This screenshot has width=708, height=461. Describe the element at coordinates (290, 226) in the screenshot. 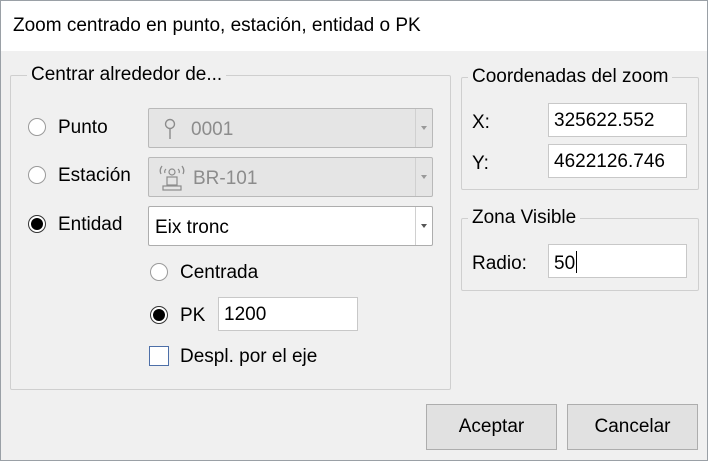

I see `entity-combo: Eix tronc` at that location.